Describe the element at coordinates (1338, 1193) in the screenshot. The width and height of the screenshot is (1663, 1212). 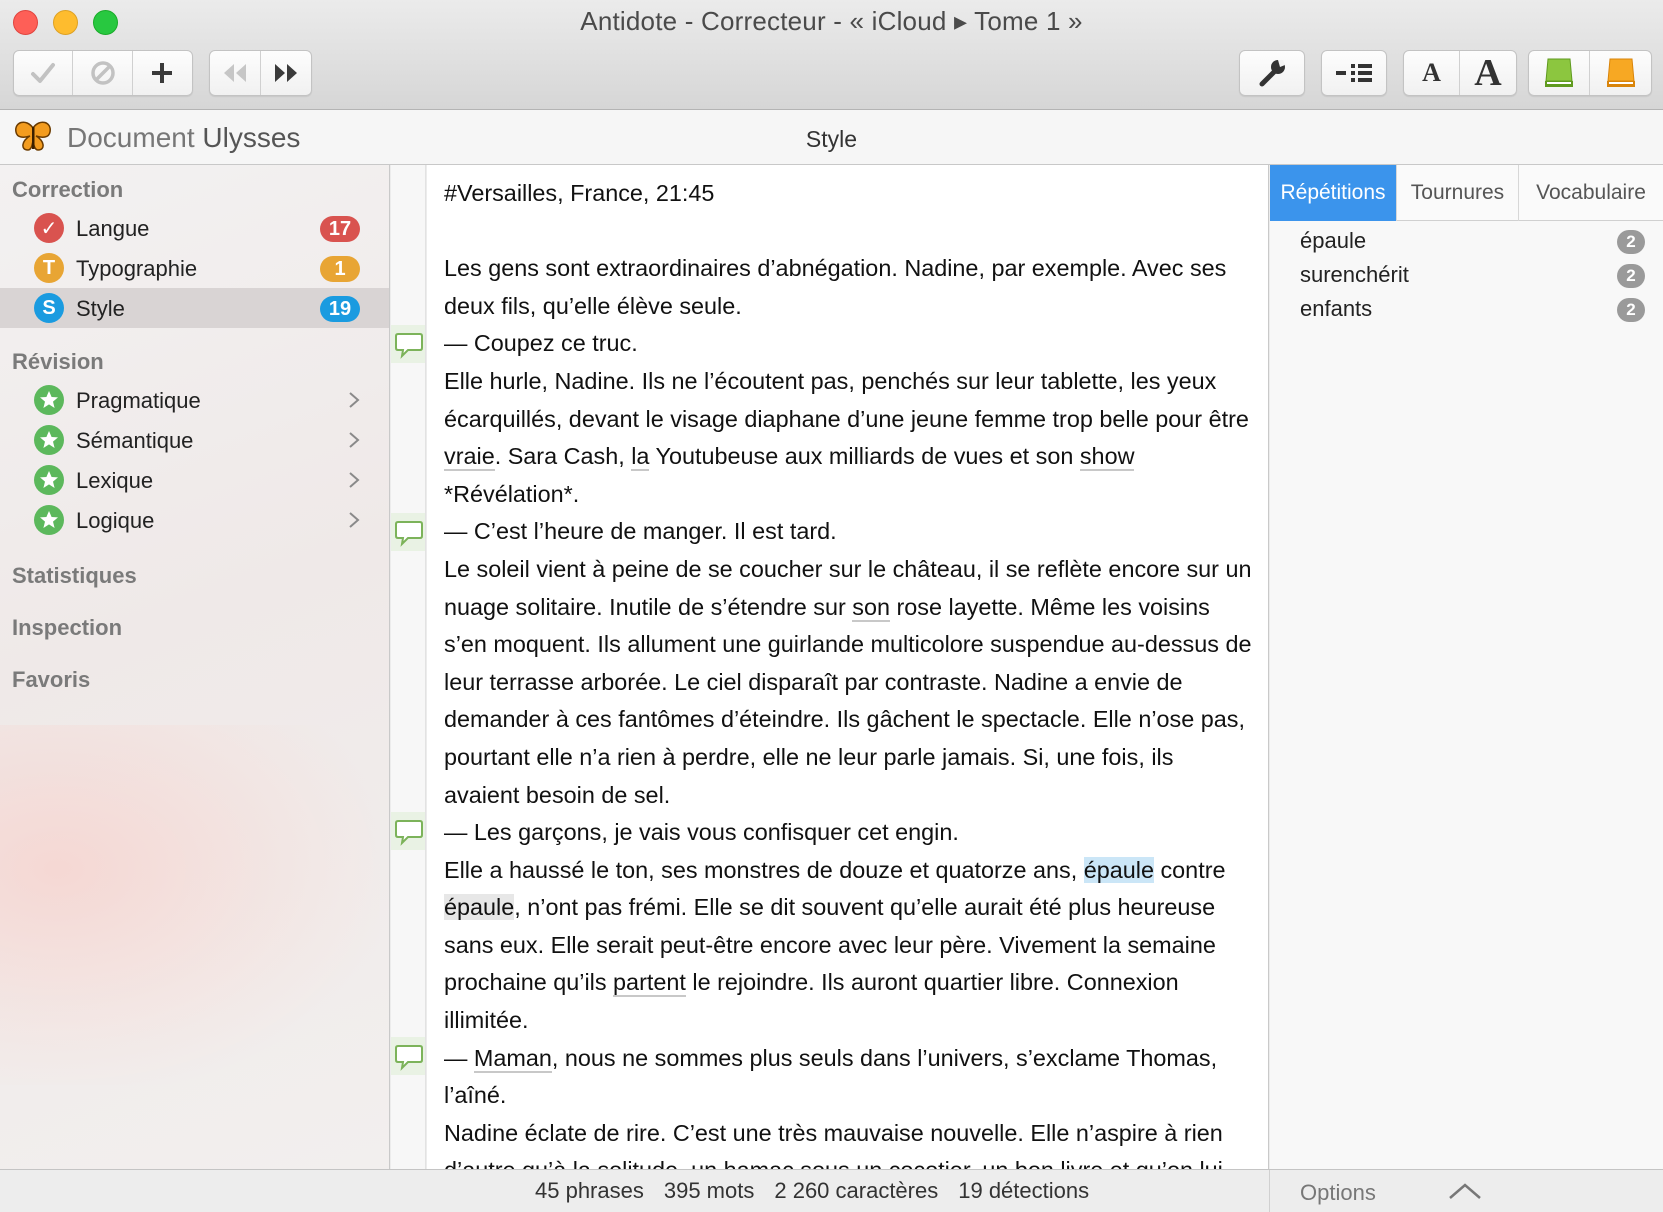
I see `options-button: Options` at that location.